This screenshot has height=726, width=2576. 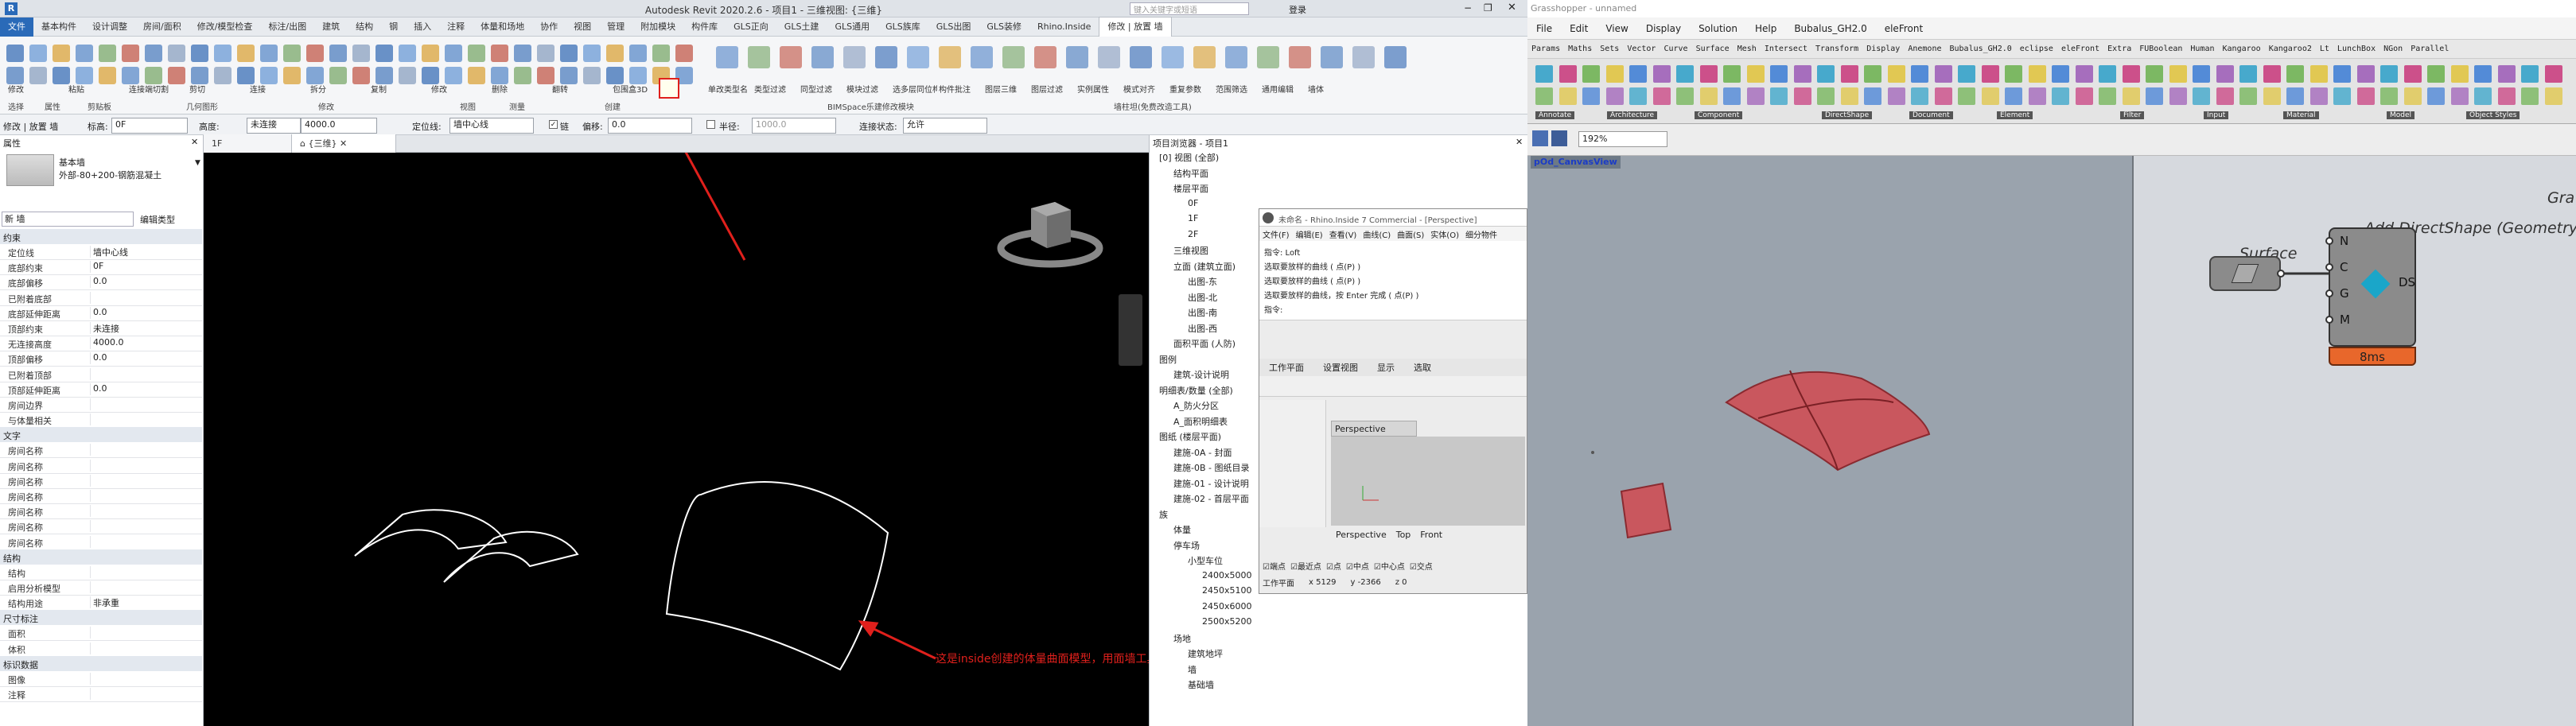 What do you see at coordinates (287, 27) in the screenshot?
I see `tab-5: 标注/出图` at bounding box center [287, 27].